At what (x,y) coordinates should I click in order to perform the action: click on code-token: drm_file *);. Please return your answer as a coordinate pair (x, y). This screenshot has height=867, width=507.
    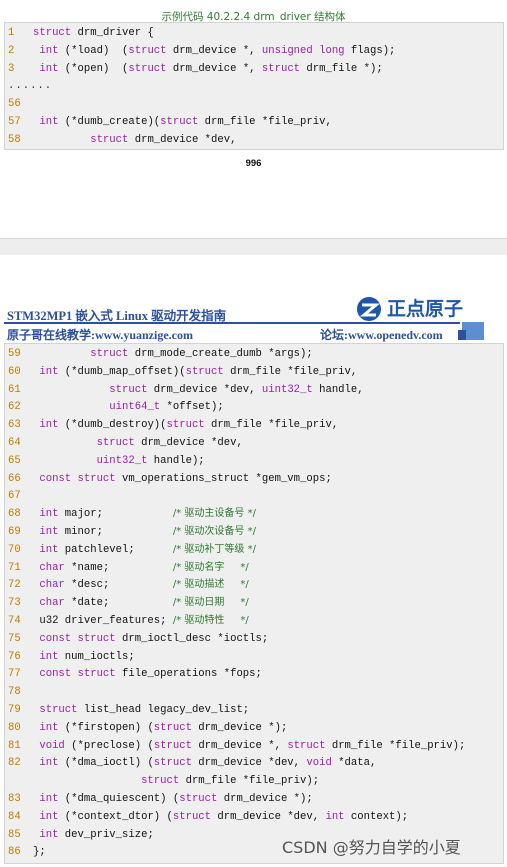
    Looking at the image, I should click on (341, 68).